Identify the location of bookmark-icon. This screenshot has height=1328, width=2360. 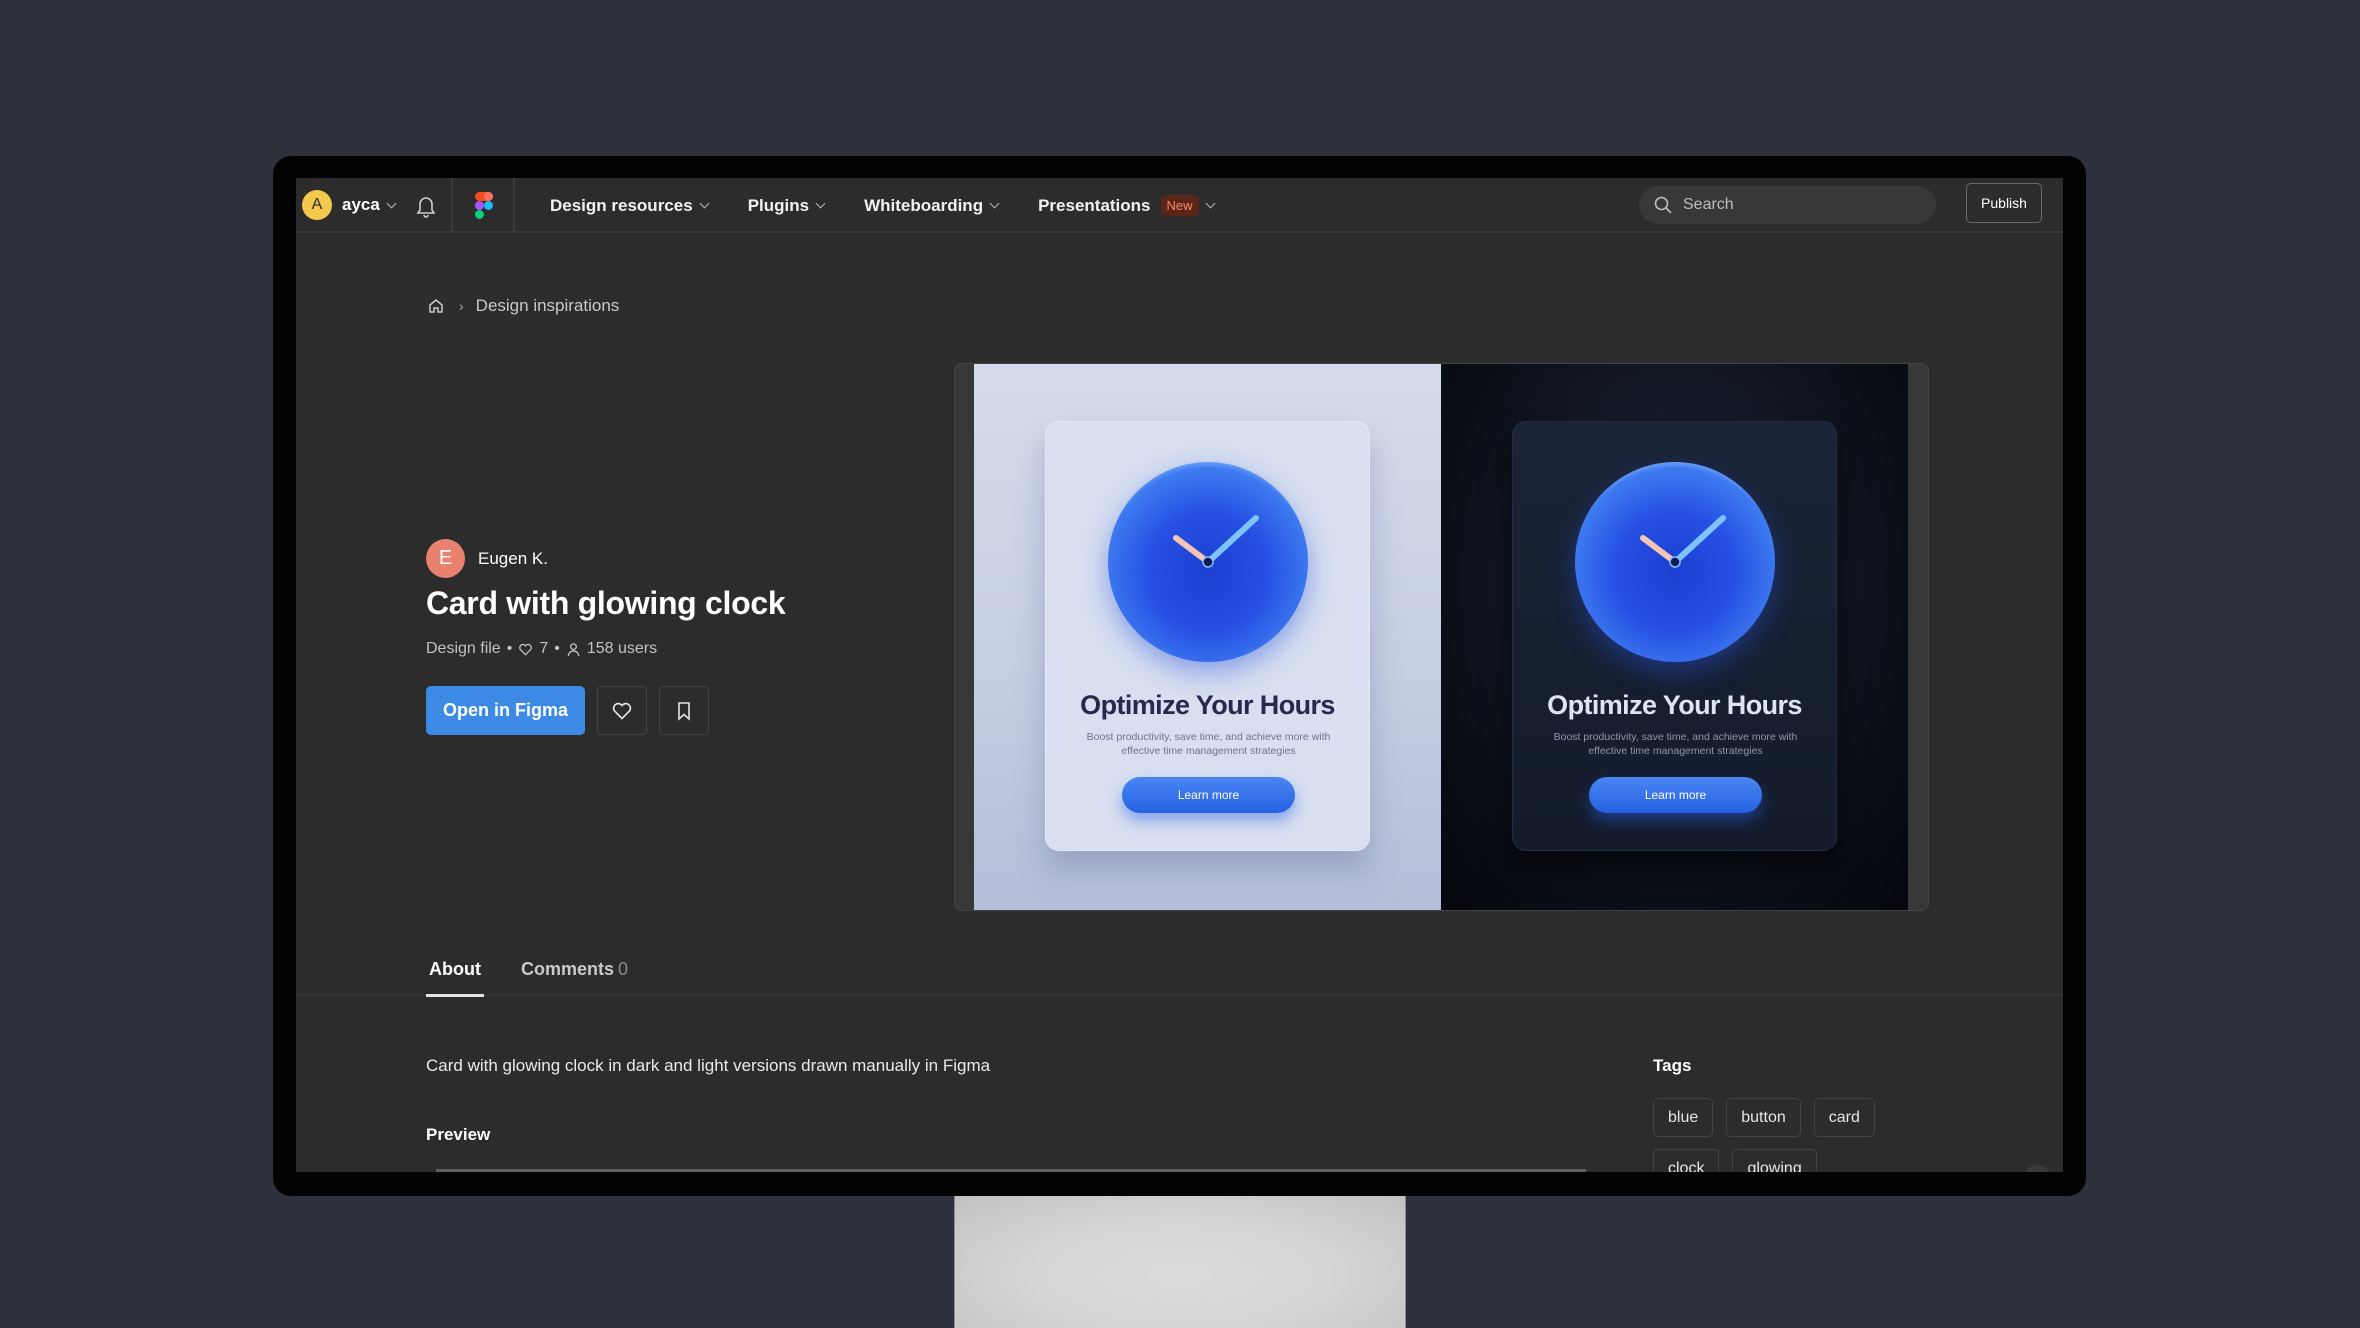
(684, 711).